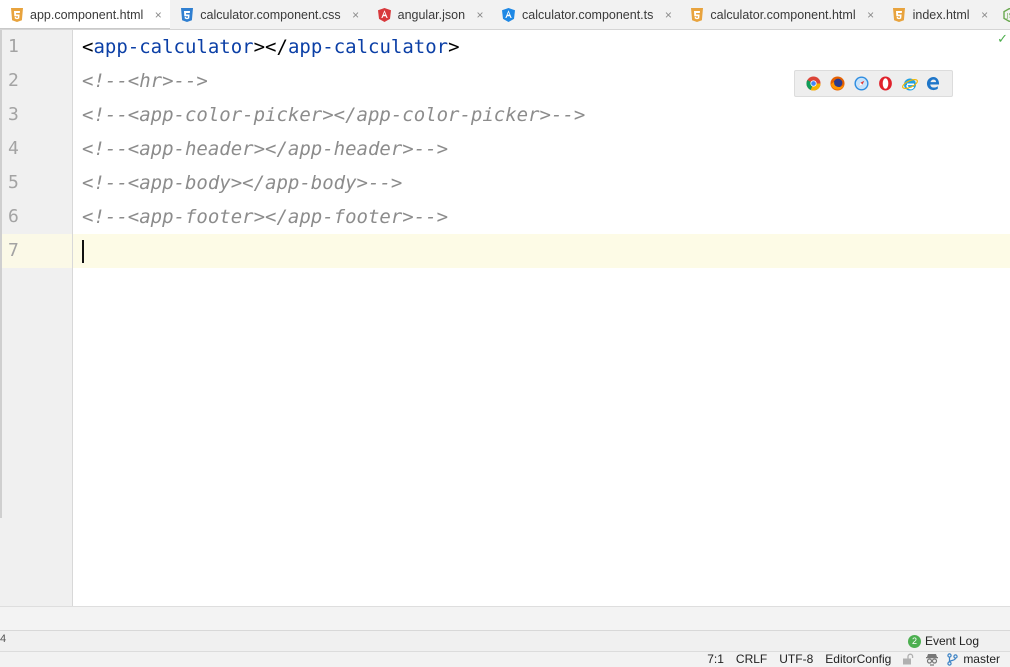 This screenshot has width=1010, height=667. What do you see at coordinates (908, 659) in the screenshot?
I see `unlock-icon` at bounding box center [908, 659].